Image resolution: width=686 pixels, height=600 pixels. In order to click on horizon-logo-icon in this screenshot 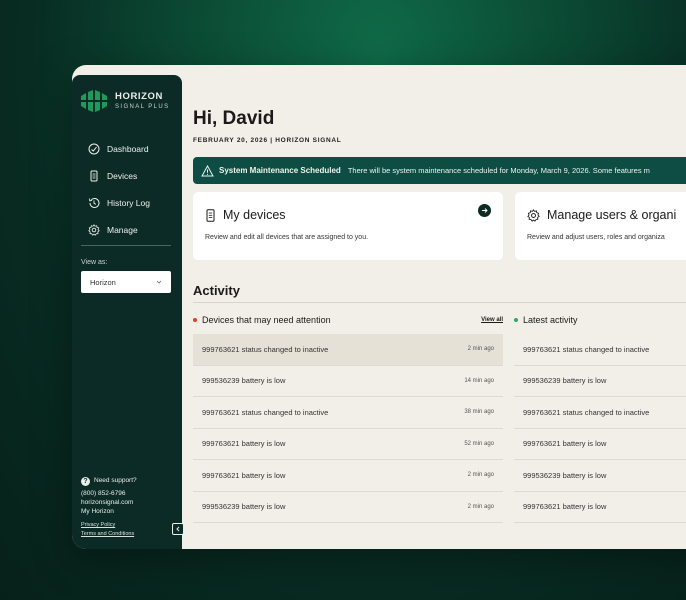, I will do `click(94, 101)`.